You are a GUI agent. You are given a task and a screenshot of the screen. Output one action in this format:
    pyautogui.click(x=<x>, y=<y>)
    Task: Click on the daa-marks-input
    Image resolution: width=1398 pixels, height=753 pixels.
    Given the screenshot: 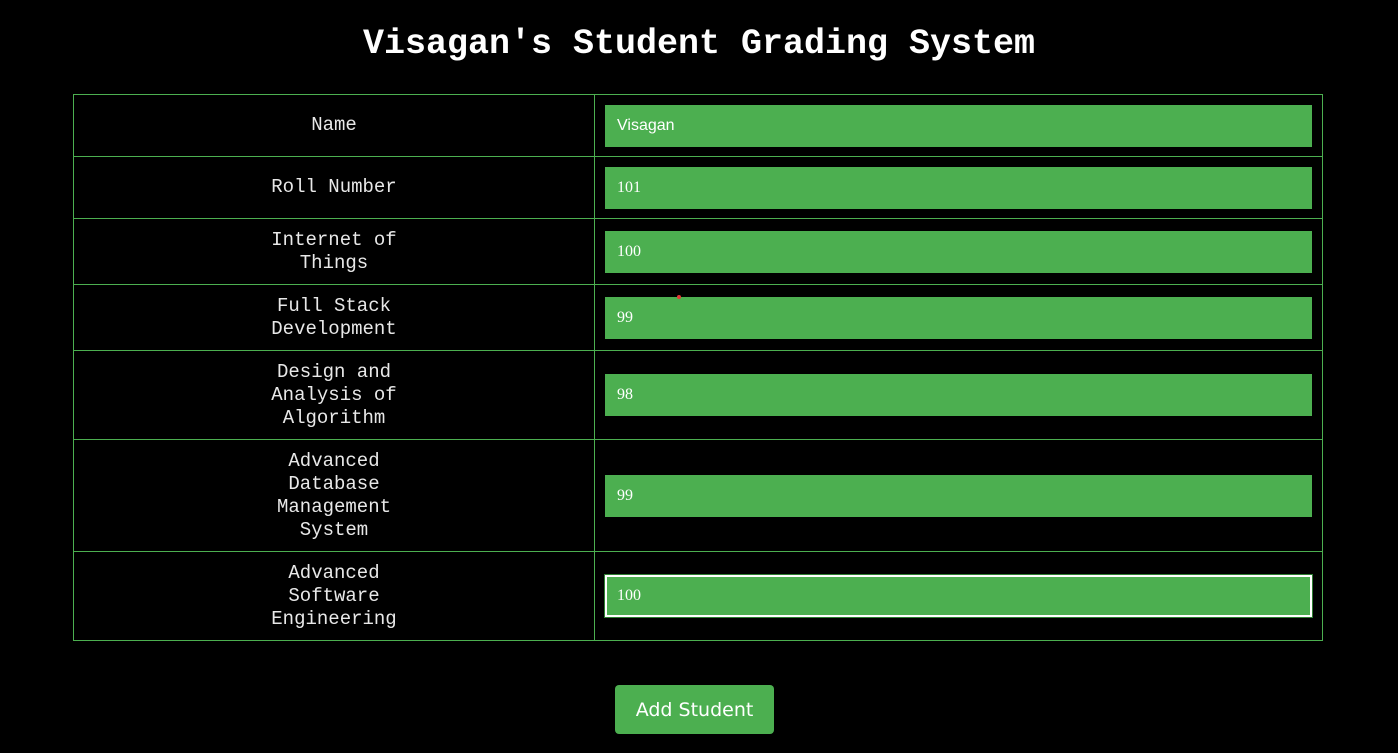 What is the action you would take?
    pyautogui.click(x=958, y=395)
    